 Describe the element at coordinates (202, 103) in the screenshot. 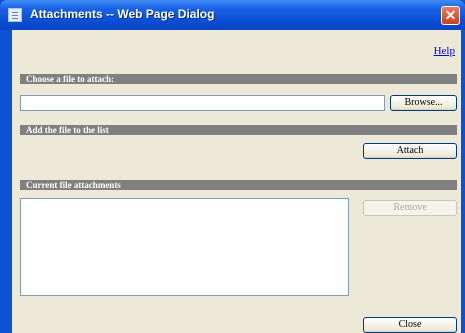

I see `file-path-input` at that location.